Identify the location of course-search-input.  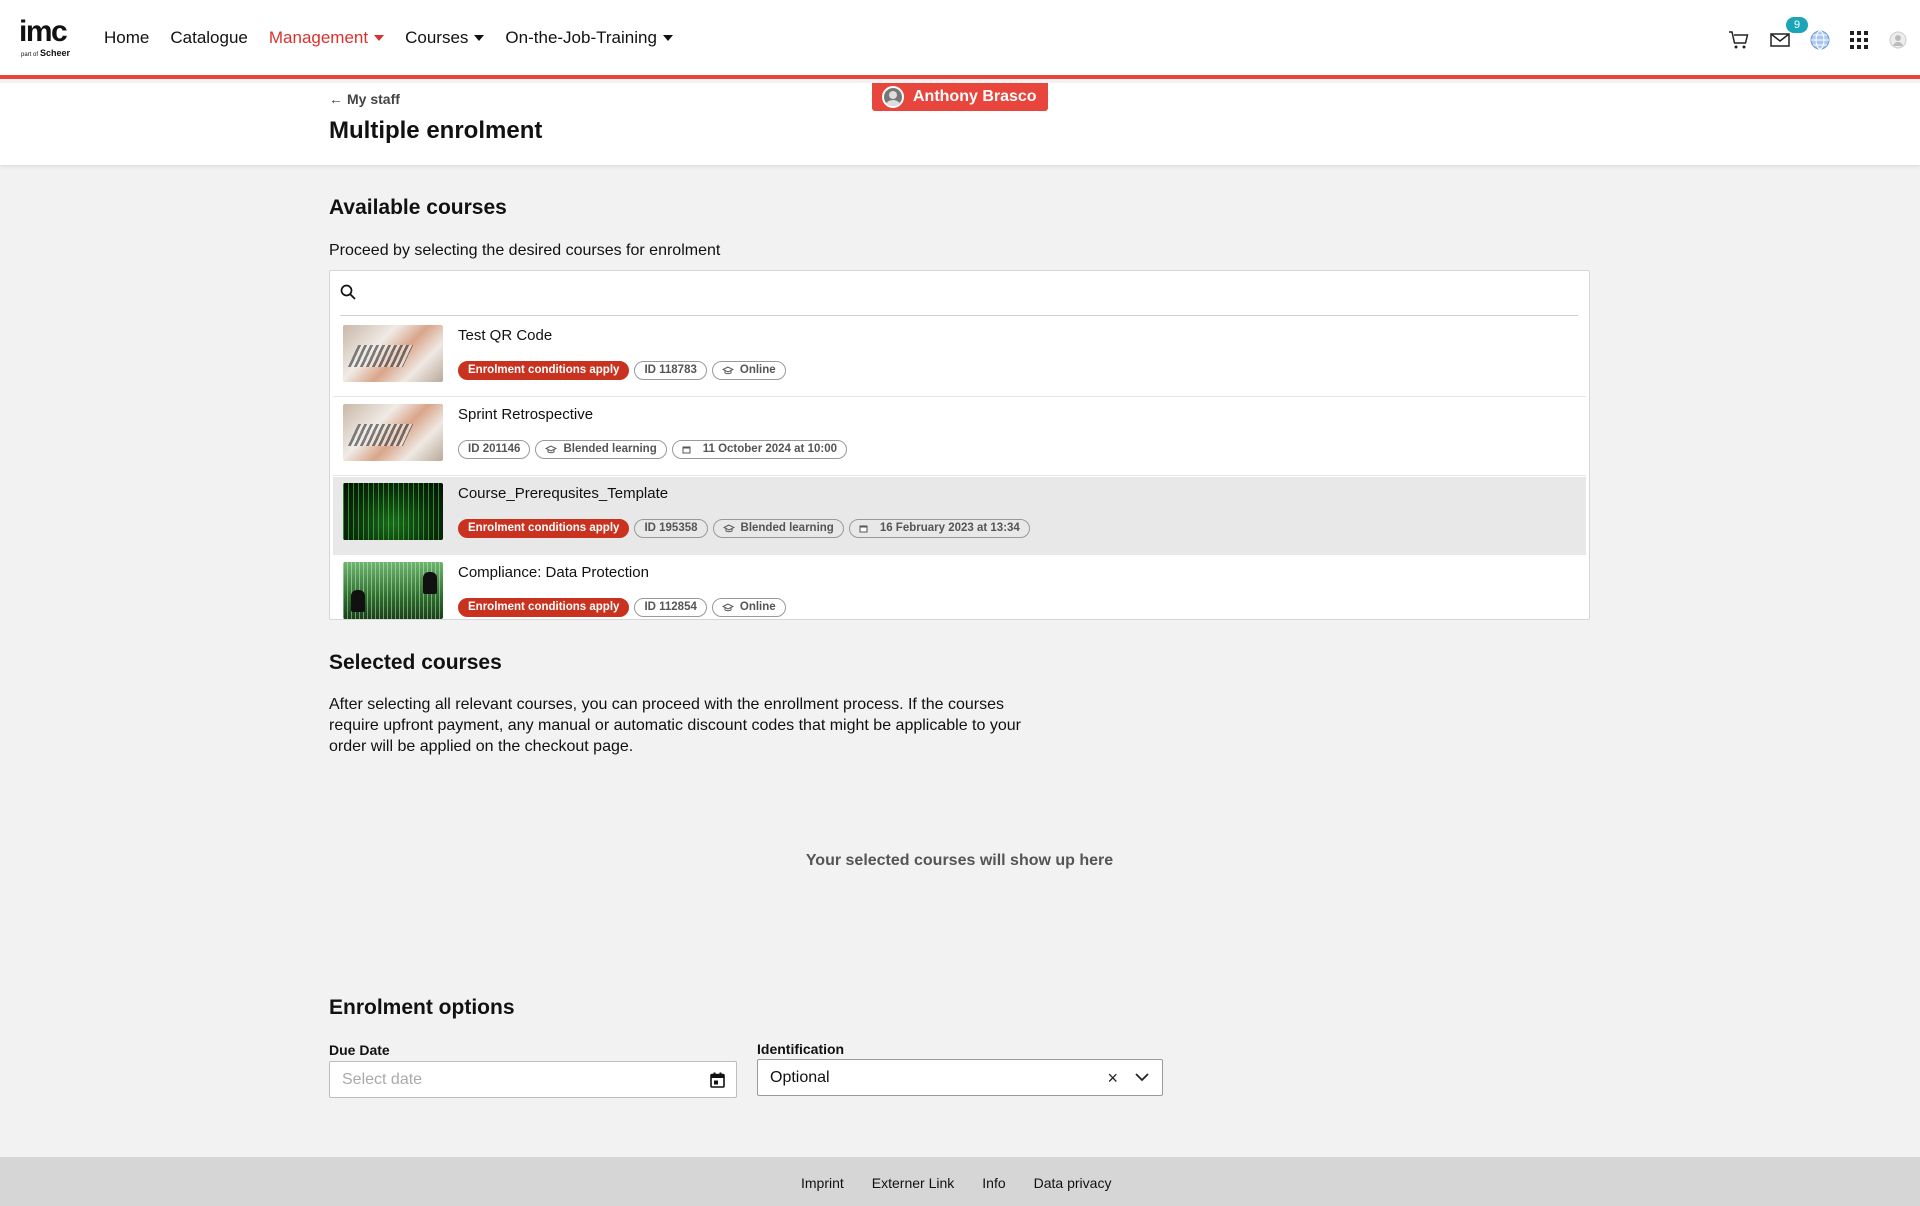
(959, 293).